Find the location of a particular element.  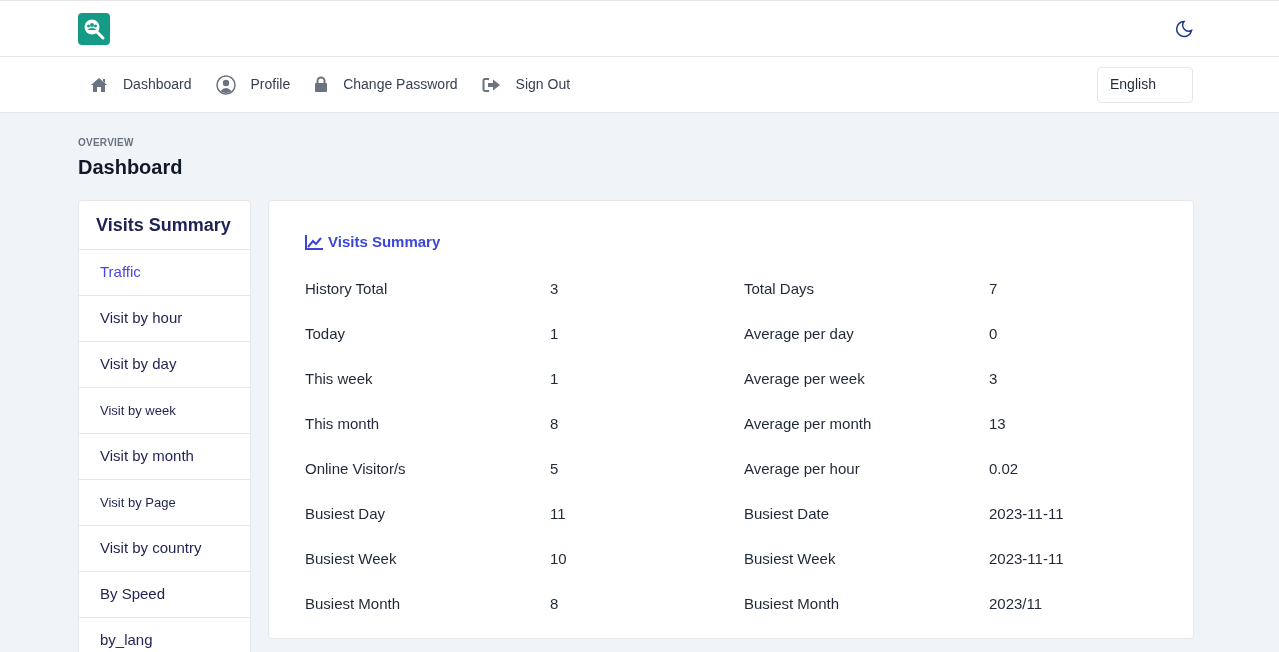

sidebar-item: Visit by week is located at coordinates (164, 411).